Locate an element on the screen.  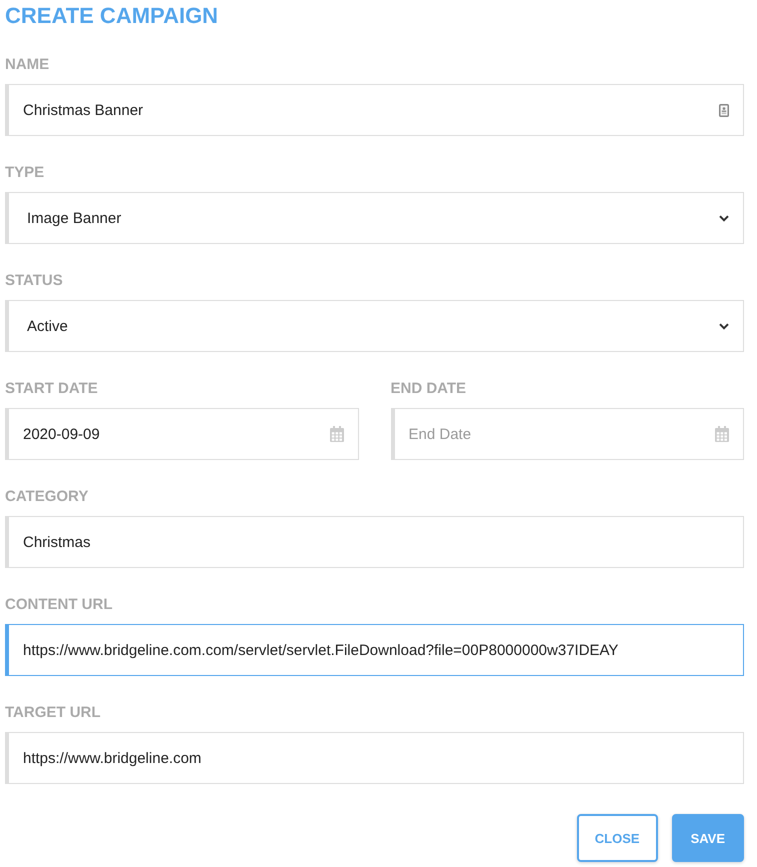
field-label: TARGET URL is located at coordinates (53, 713).